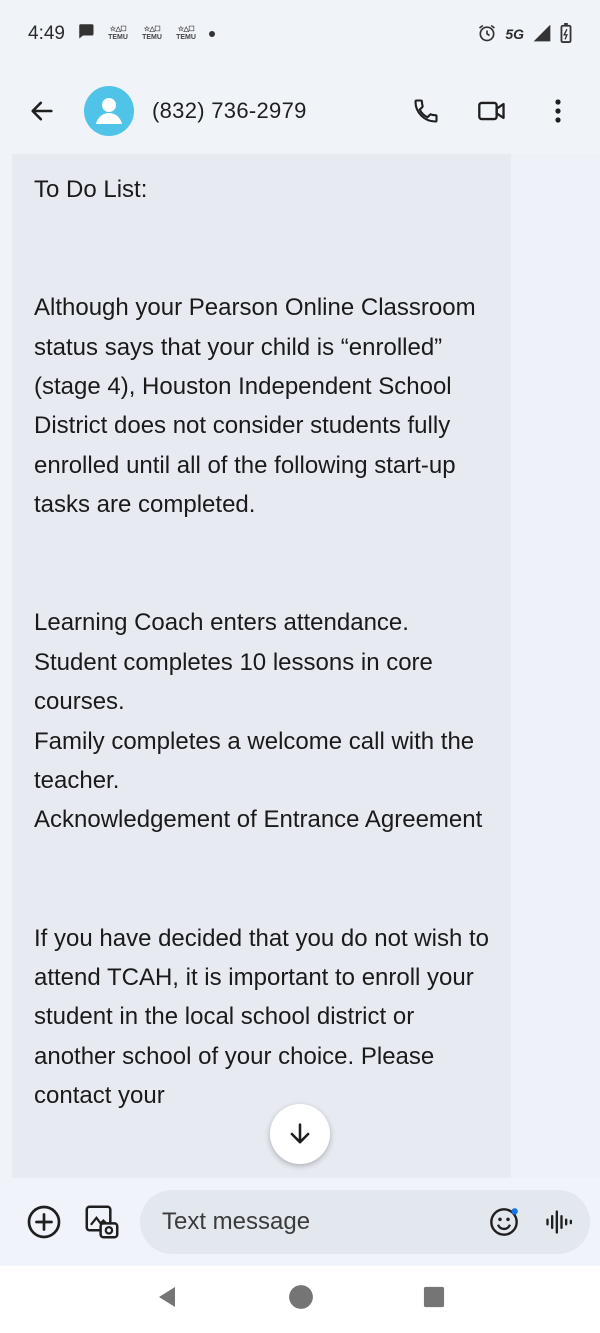 This screenshot has width=600, height=1333. I want to click on signal-icon, so click(542, 34).